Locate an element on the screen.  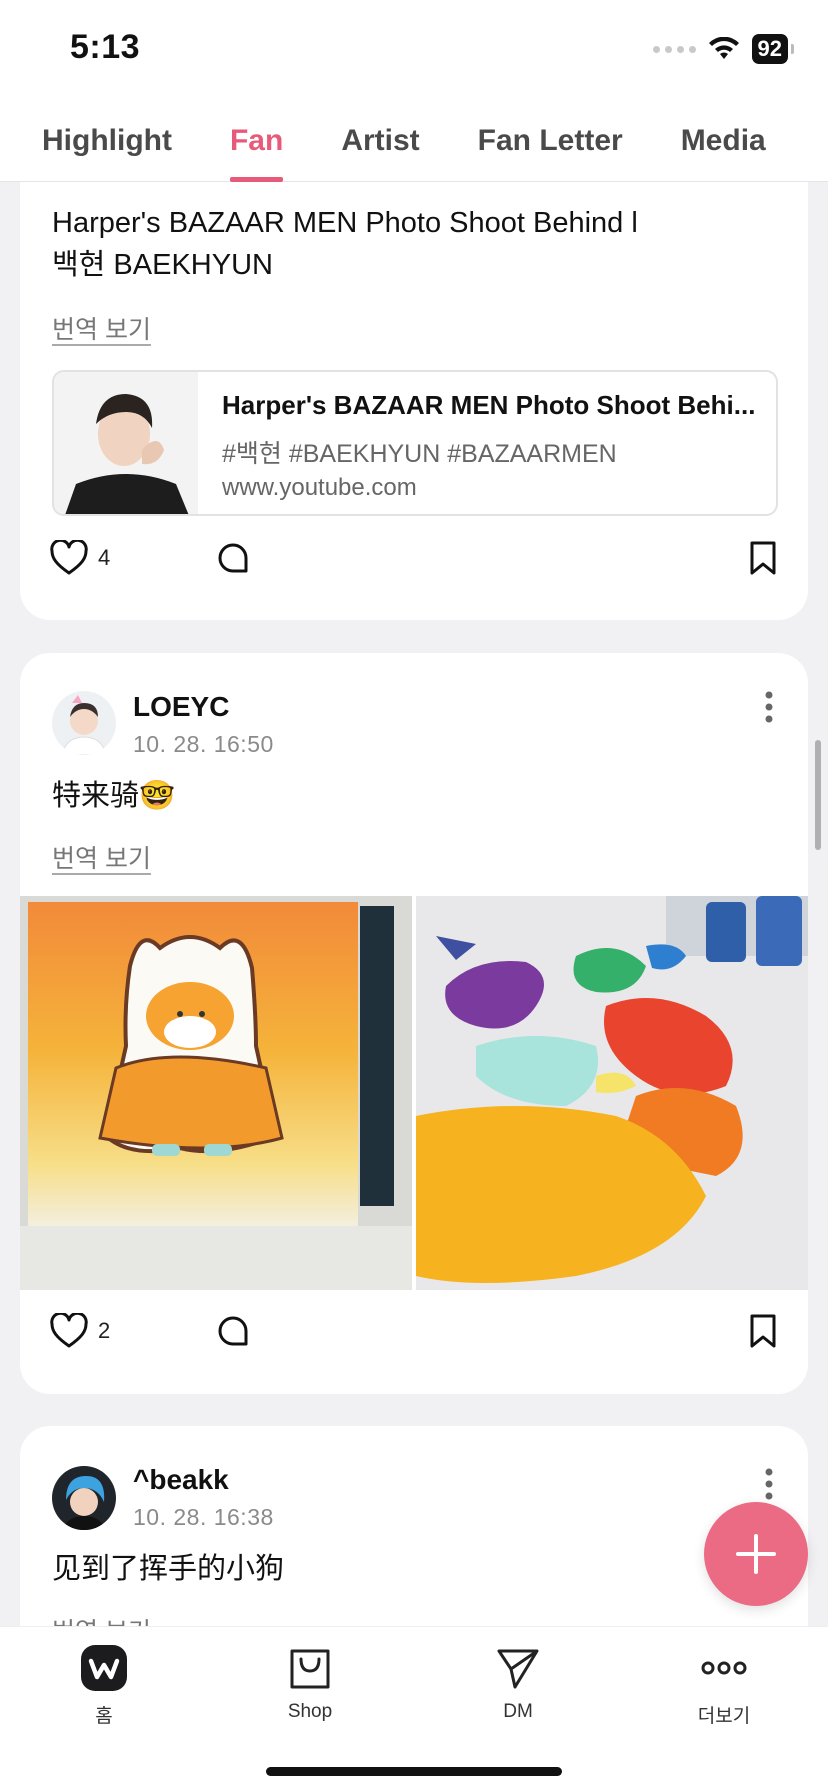
dm-send-icon is located at coordinates (518, 1669).